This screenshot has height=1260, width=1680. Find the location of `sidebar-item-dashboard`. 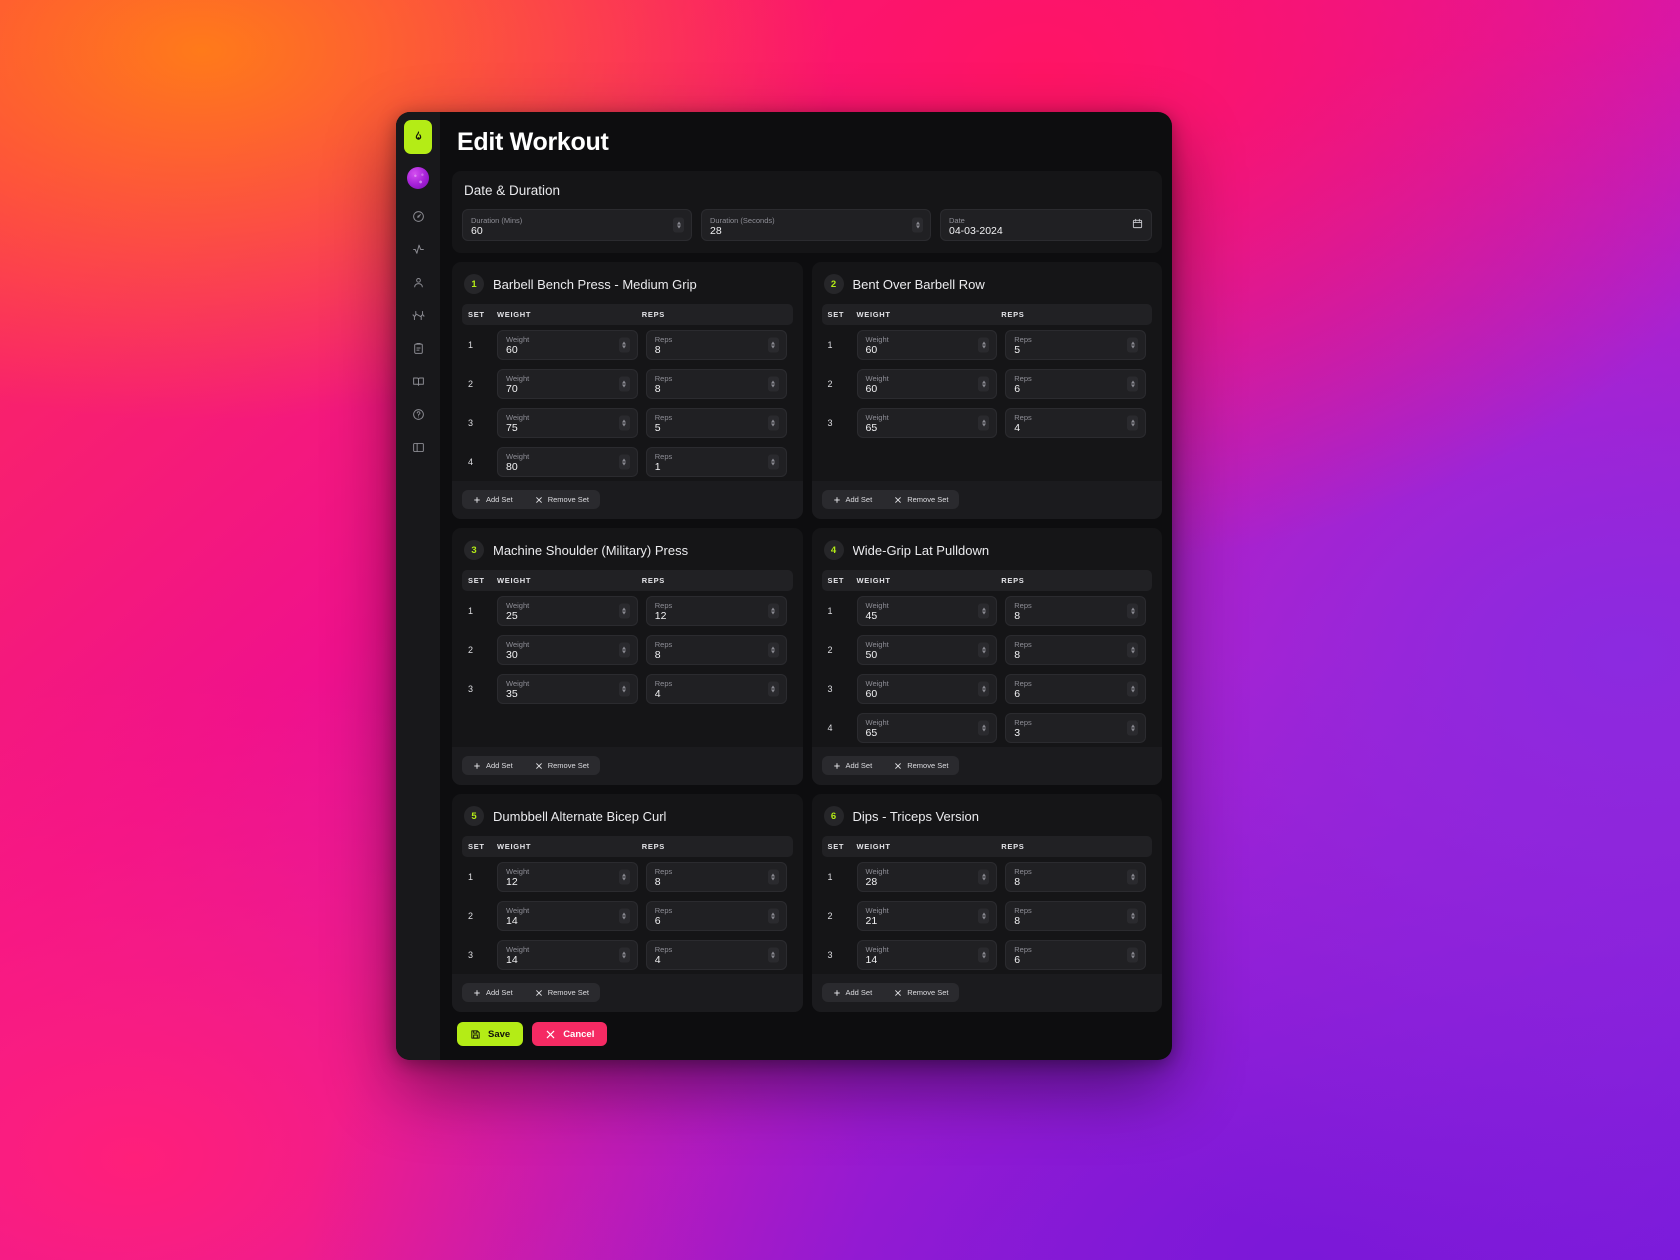

sidebar-item-dashboard is located at coordinates (418, 216).